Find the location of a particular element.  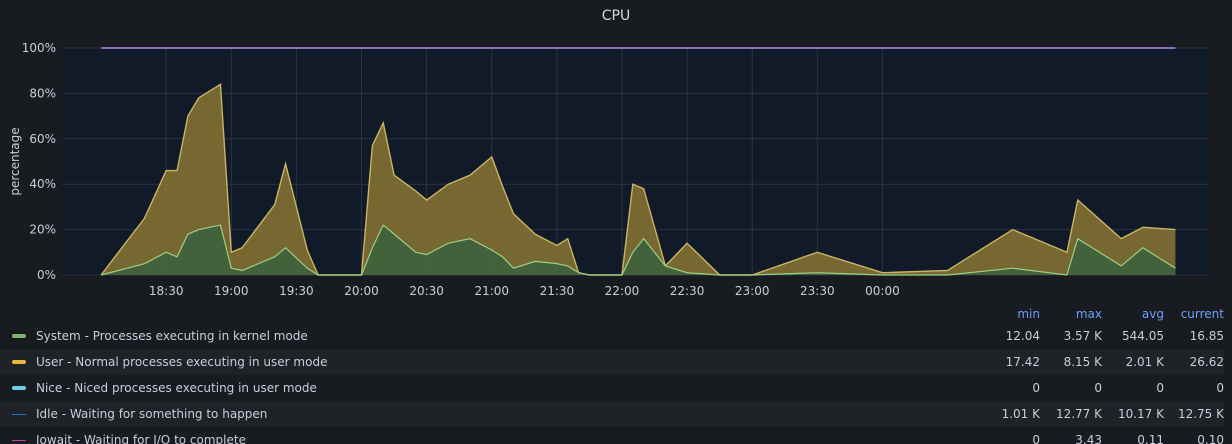

legend-value-min: 12.04 is located at coordinates (1022, 336).